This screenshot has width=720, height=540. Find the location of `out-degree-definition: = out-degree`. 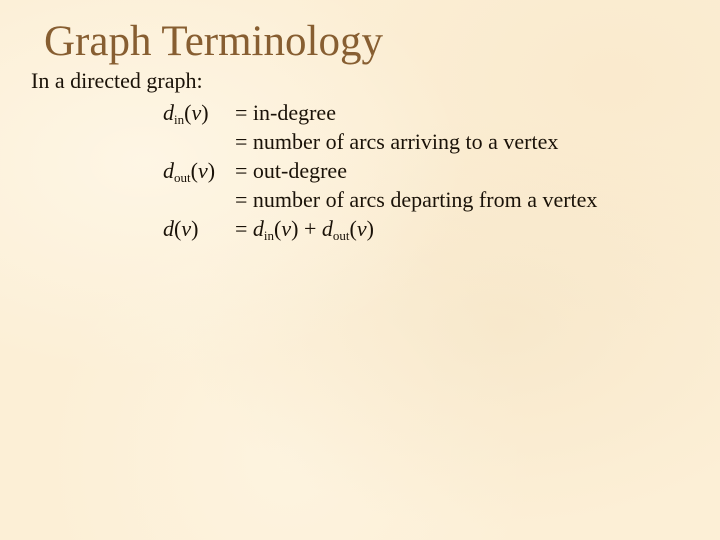

out-degree-definition: = out-degree is located at coordinates (291, 170).